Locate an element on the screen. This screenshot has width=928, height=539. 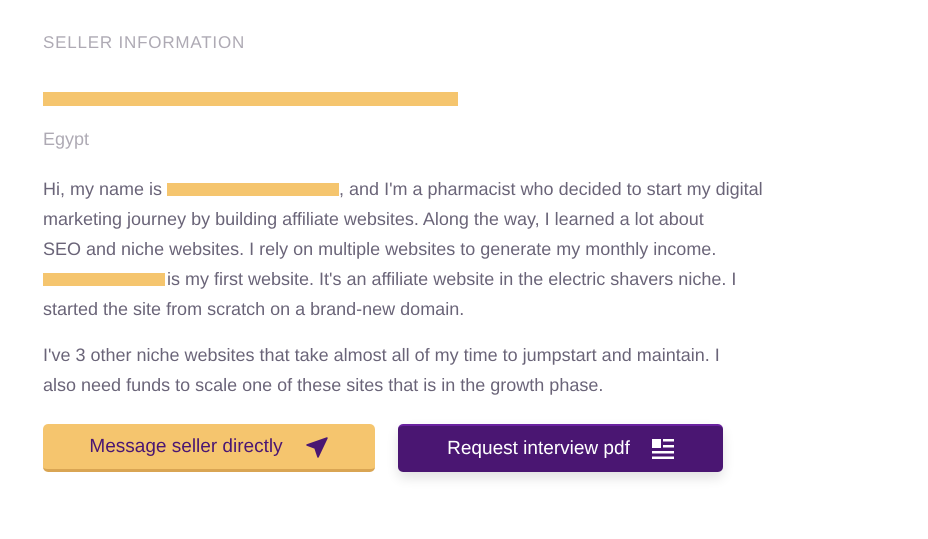
send-icon is located at coordinates (316, 446).